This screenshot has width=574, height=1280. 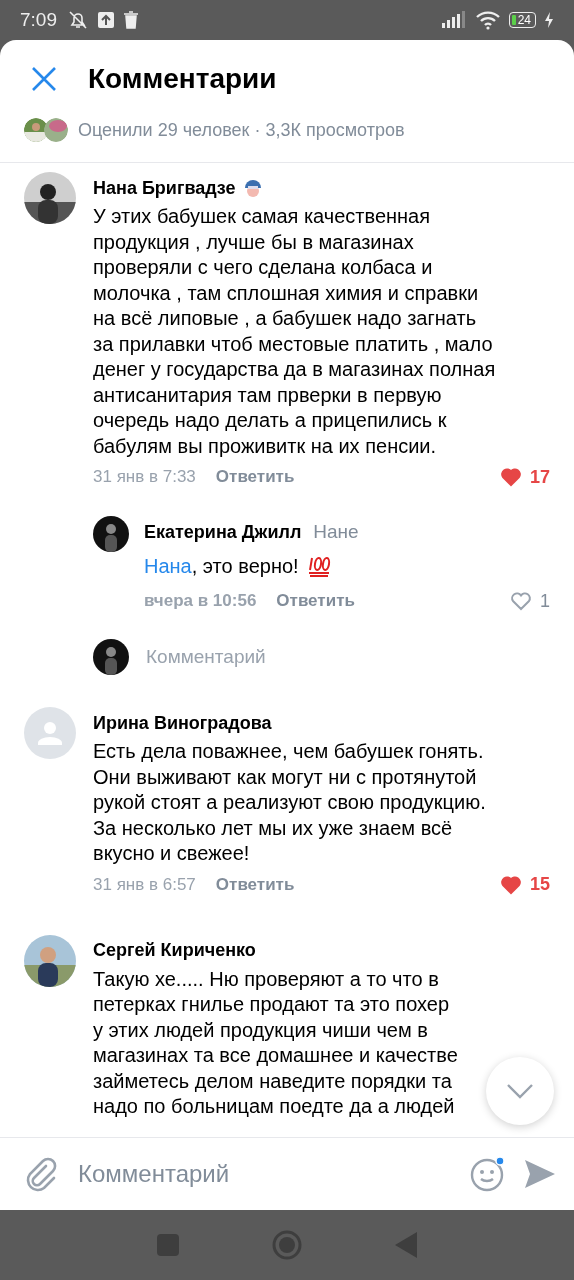 What do you see at coordinates (164, 188) in the screenshot?
I see `author-name: Нана Бригвадзе` at bounding box center [164, 188].